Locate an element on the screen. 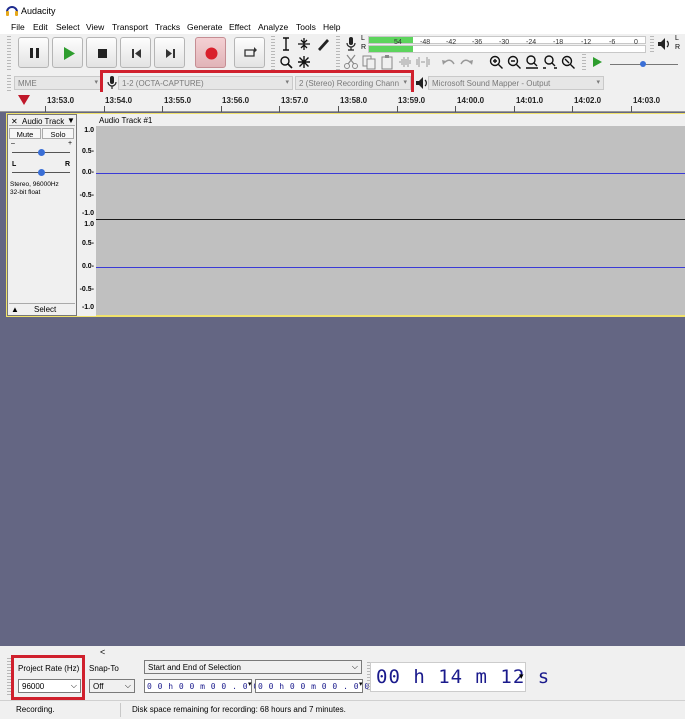 The height and width of the screenshot is (719, 685). menu-analyze: Analyze is located at coordinates (273, 27).